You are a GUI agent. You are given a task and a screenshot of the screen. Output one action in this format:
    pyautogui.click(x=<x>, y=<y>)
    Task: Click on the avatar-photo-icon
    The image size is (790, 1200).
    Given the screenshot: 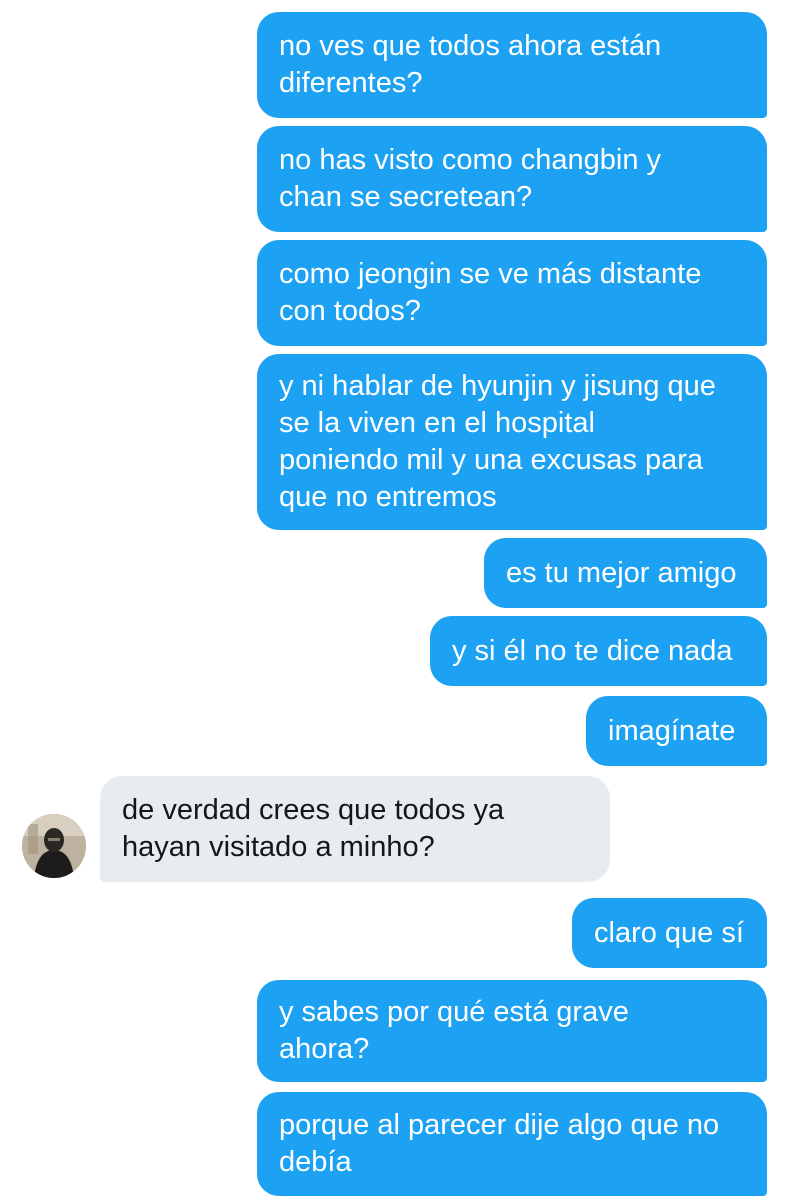 What is the action you would take?
    pyautogui.click(x=54, y=846)
    